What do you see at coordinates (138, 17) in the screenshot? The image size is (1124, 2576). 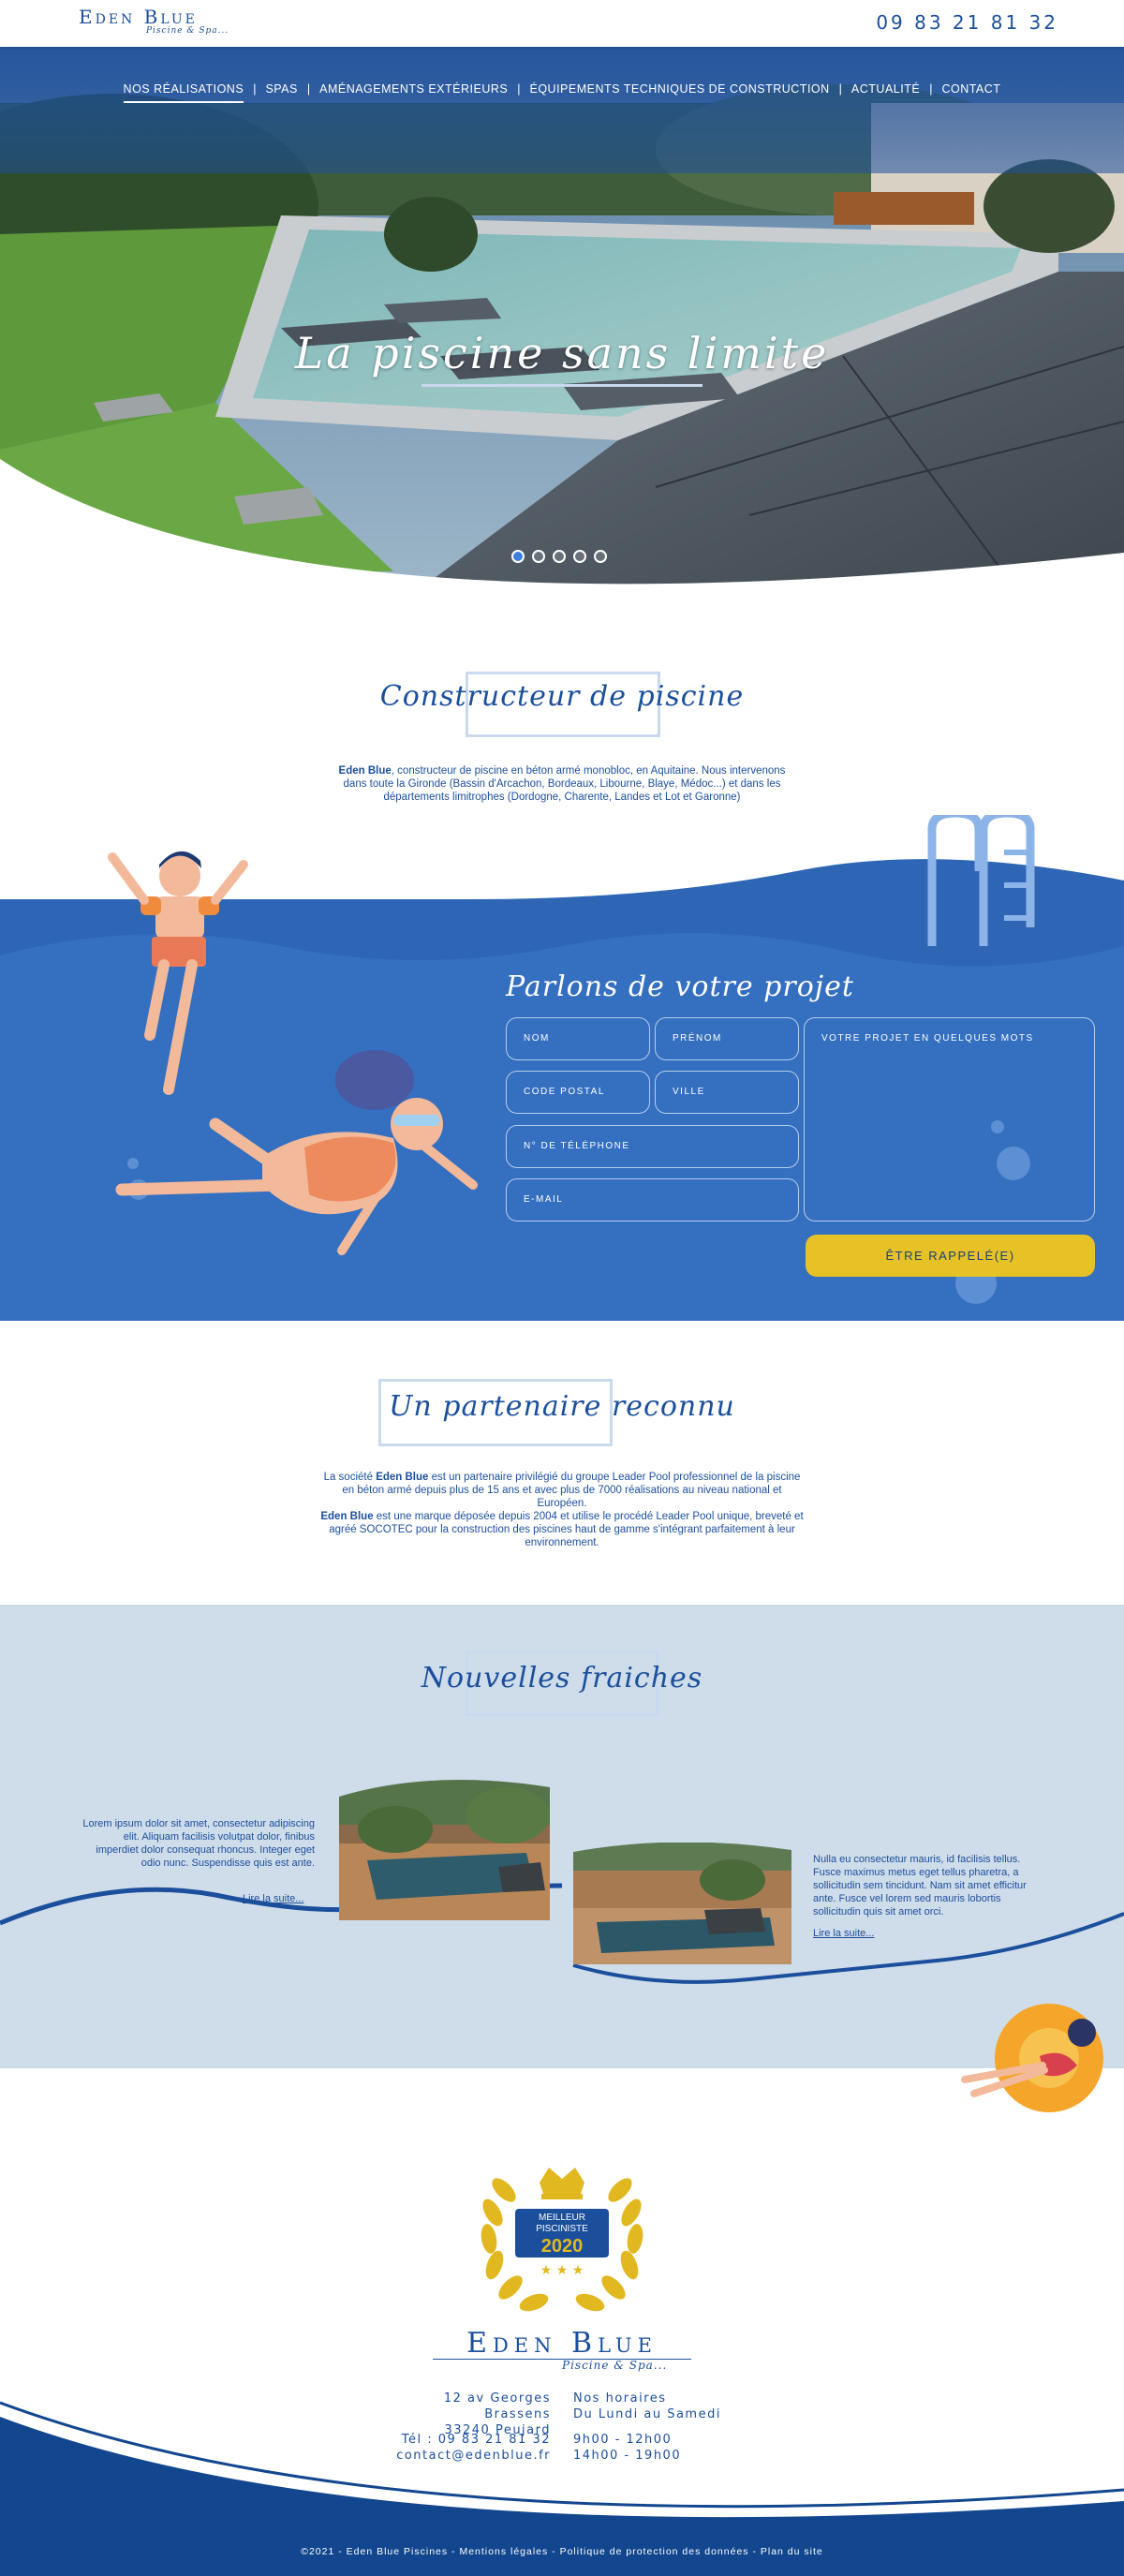 I see `logo-name: Eden Blue` at bounding box center [138, 17].